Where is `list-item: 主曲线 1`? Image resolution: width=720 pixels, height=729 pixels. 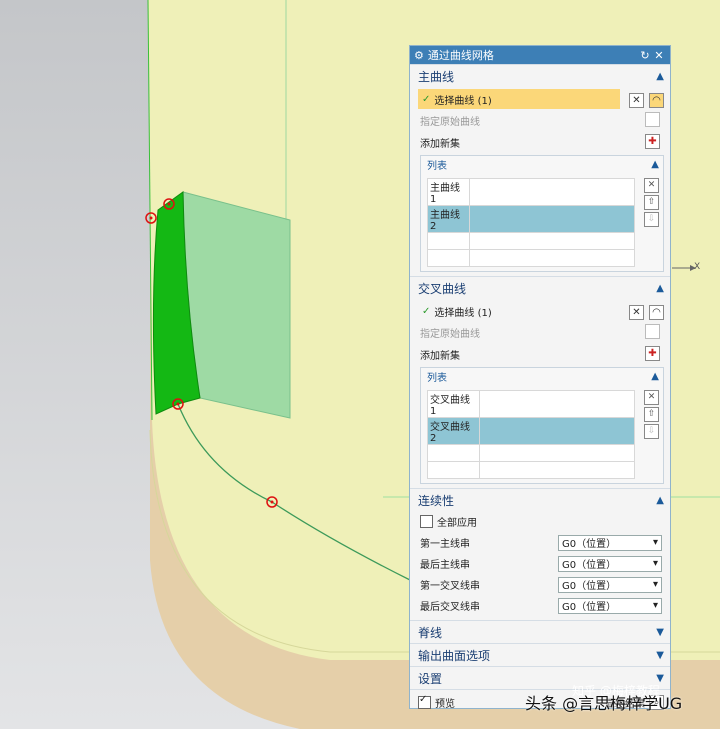
list-item: 主曲线 1 is located at coordinates (531, 192).